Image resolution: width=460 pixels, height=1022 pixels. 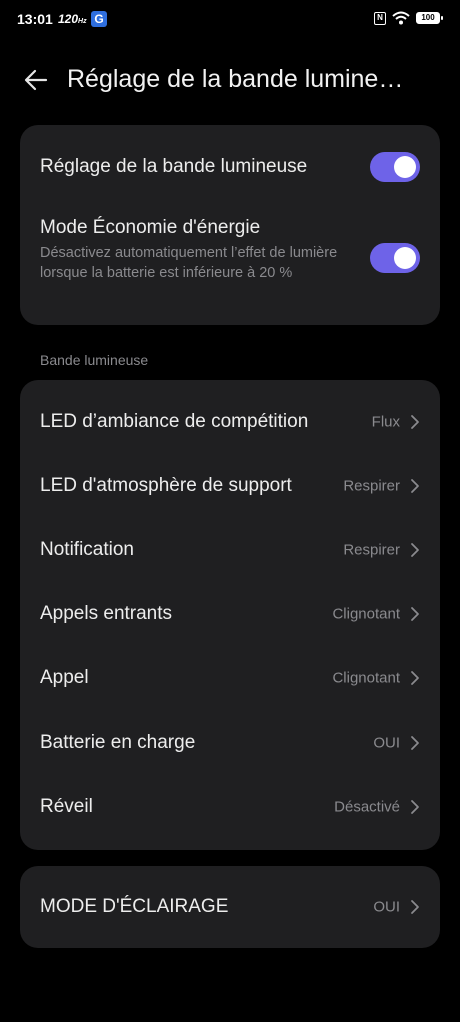 I want to click on light-strip-toggle-row: Réglage de la bande lumineuse, so click(x=230, y=167).